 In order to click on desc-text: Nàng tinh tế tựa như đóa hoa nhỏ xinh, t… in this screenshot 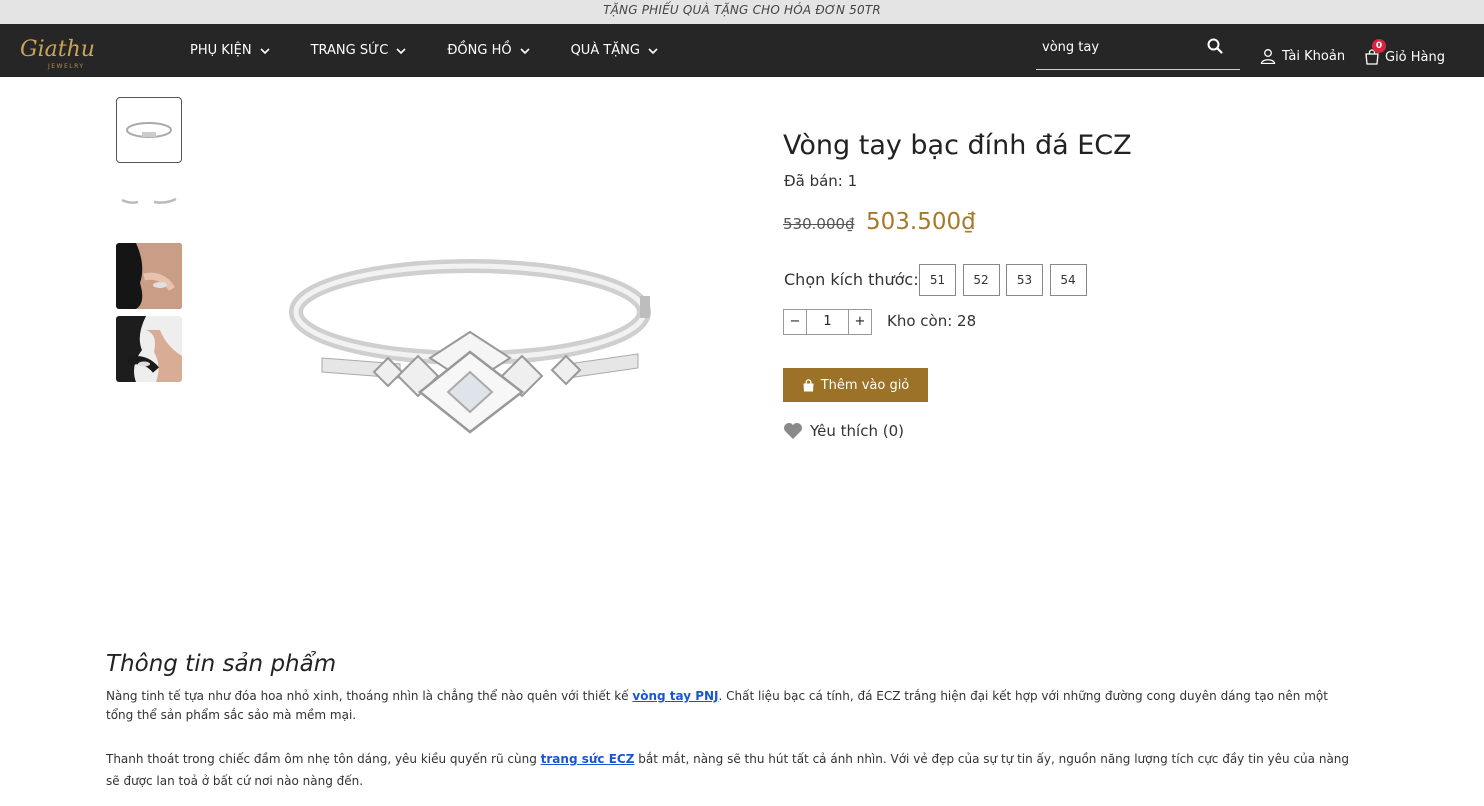, I will do `click(369, 696)`.